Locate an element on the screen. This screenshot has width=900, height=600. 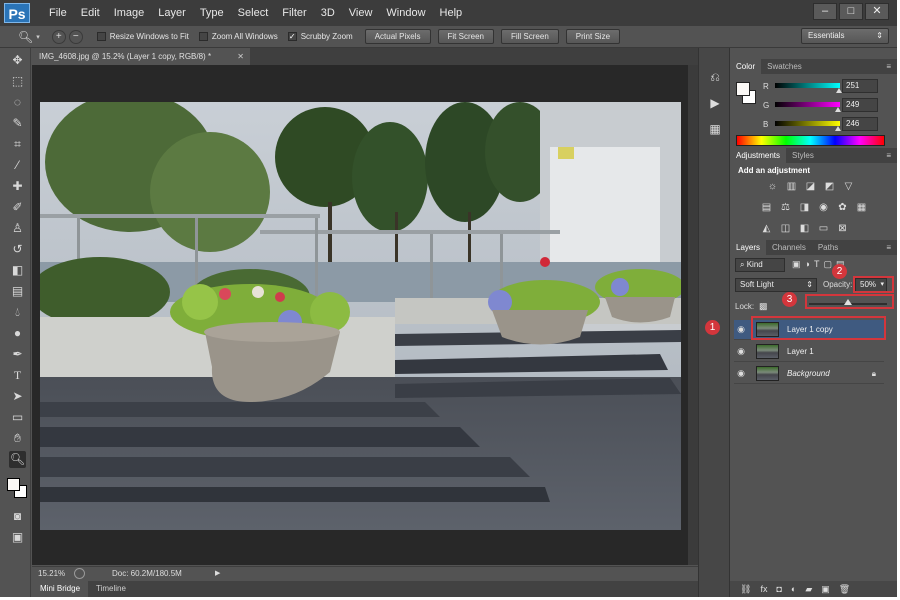
channel-value-field: 246 is located at coordinates (860, 124).